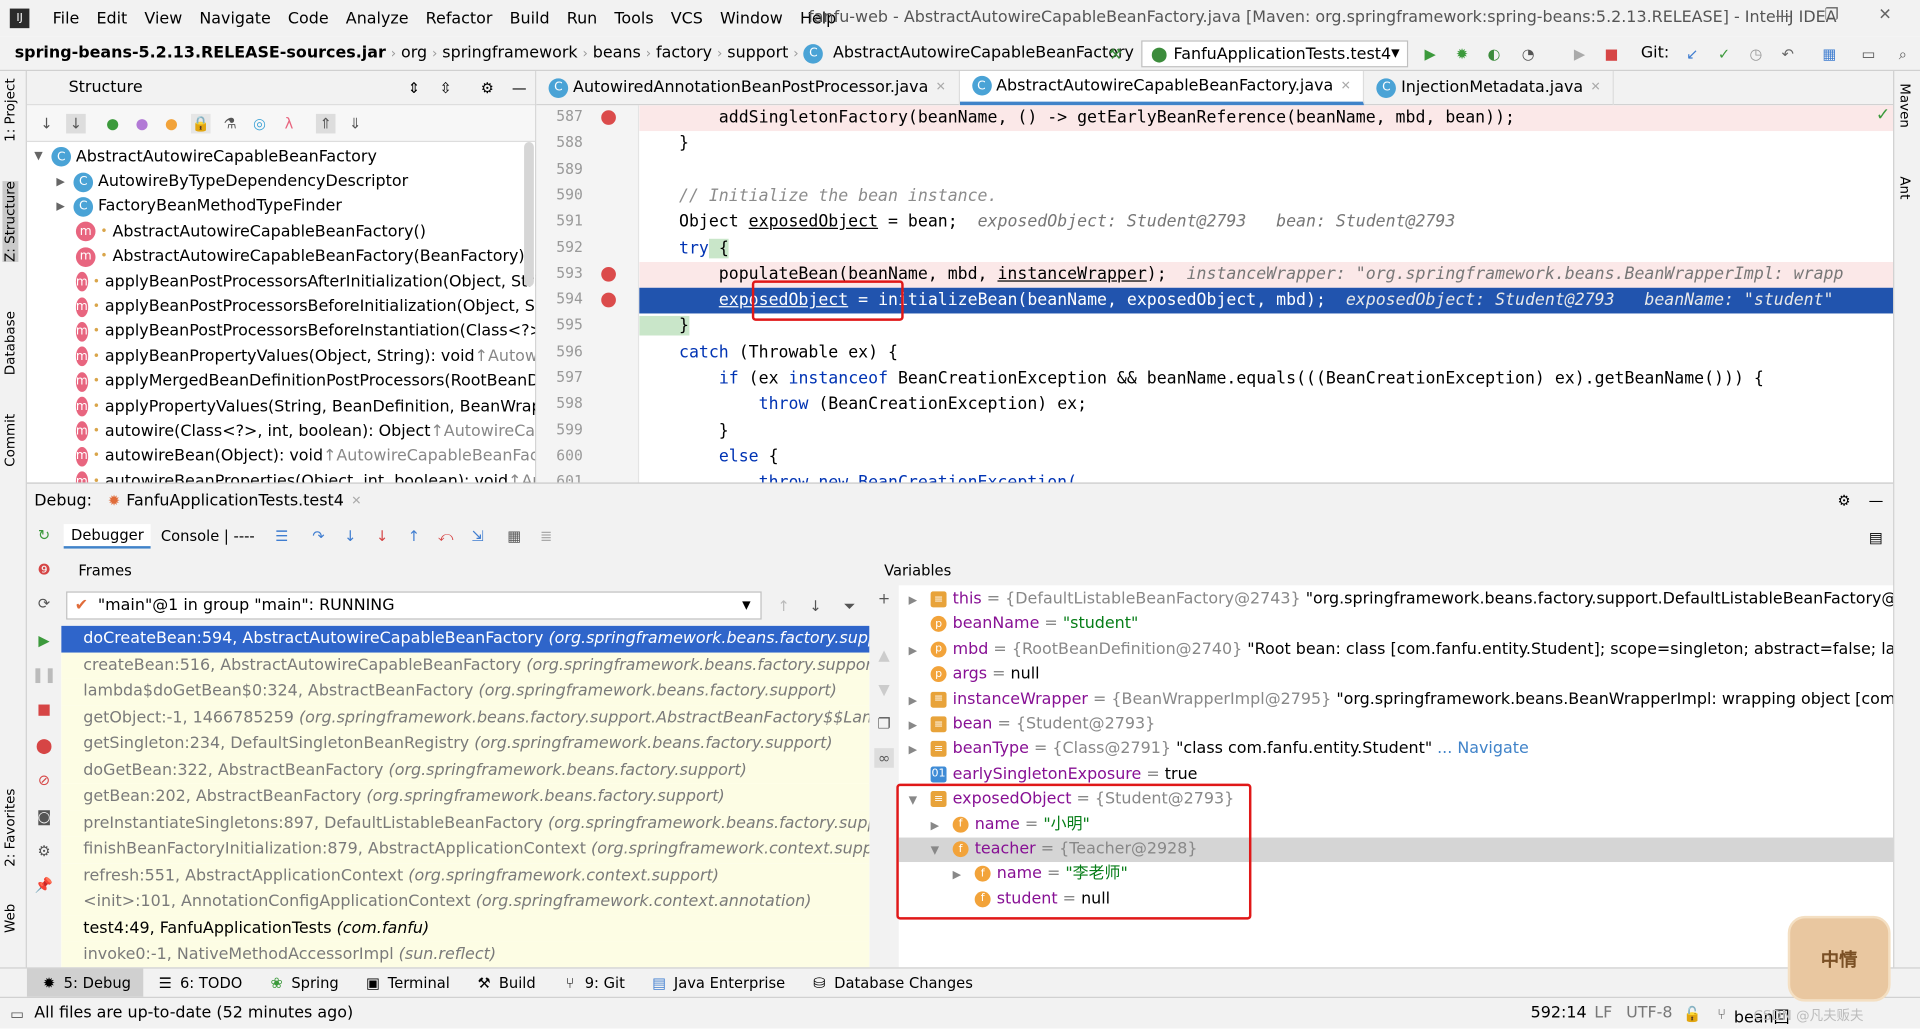  What do you see at coordinates (1756, 54) in the screenshot?
I see `git-history-icon: ◷` at bounding box center [1756, 54].